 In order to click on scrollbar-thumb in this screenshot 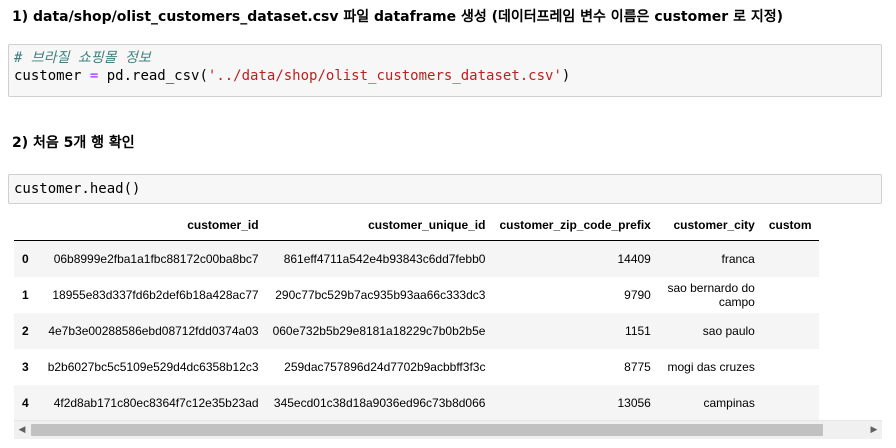, I will do `click(427, 430)`.